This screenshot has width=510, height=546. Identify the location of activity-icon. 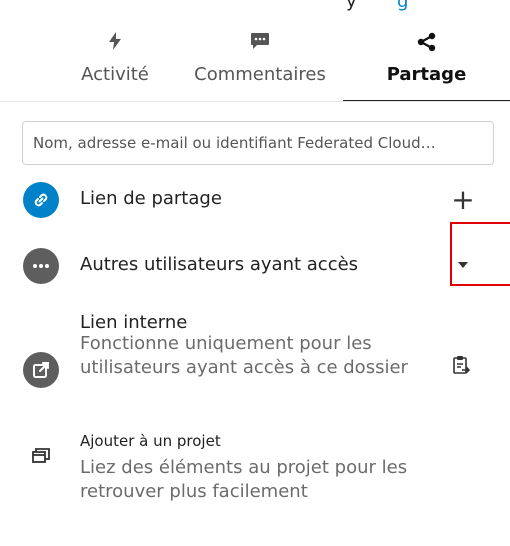
(115, 42).